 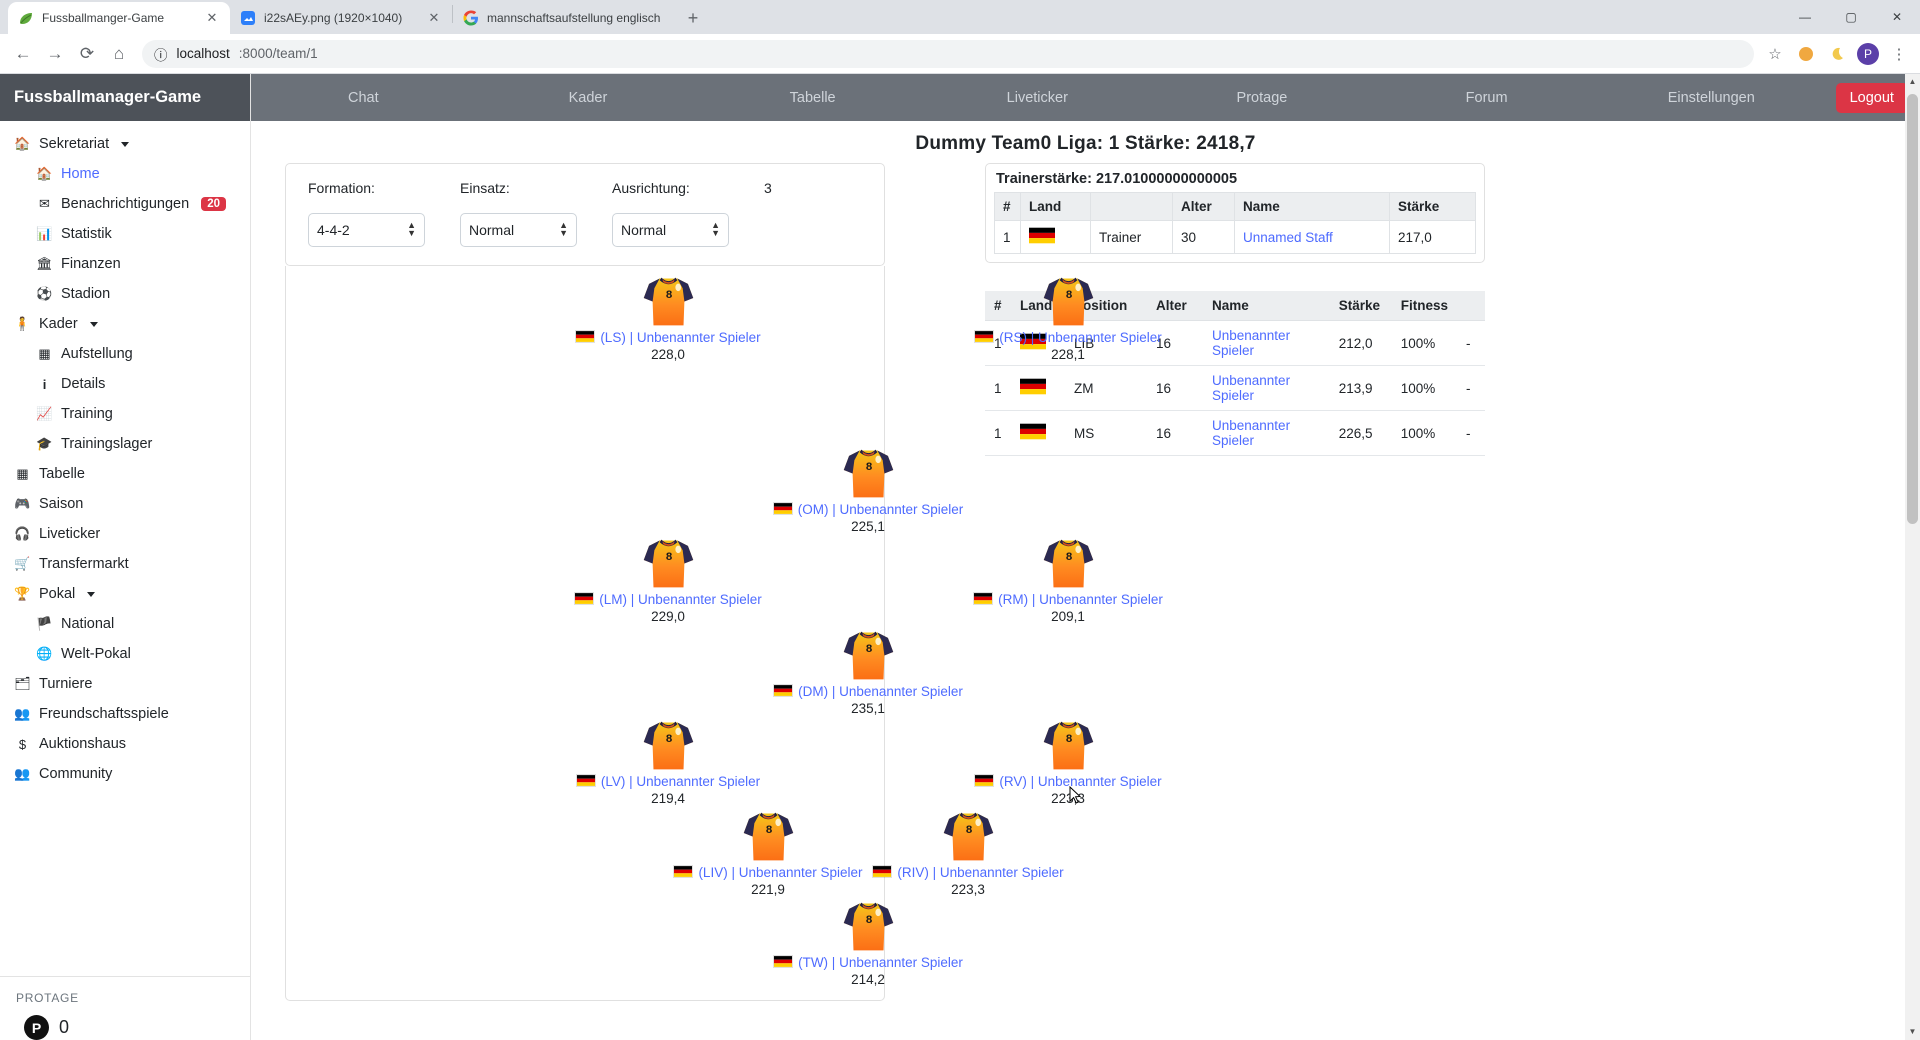 What do you see at coordinates (868, 510) in the screenshot?
I see `player-name-line: (OM) | Unbenannter Spieler` at bounding box center [868, 510].